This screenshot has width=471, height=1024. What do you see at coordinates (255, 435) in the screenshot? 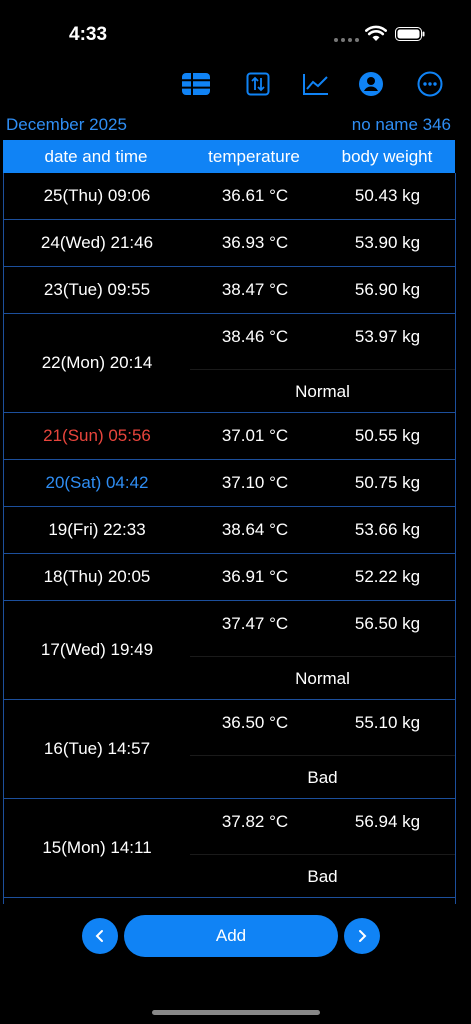
I see `row-temperature: 37.01 °C` at bounding box center [255, 435].